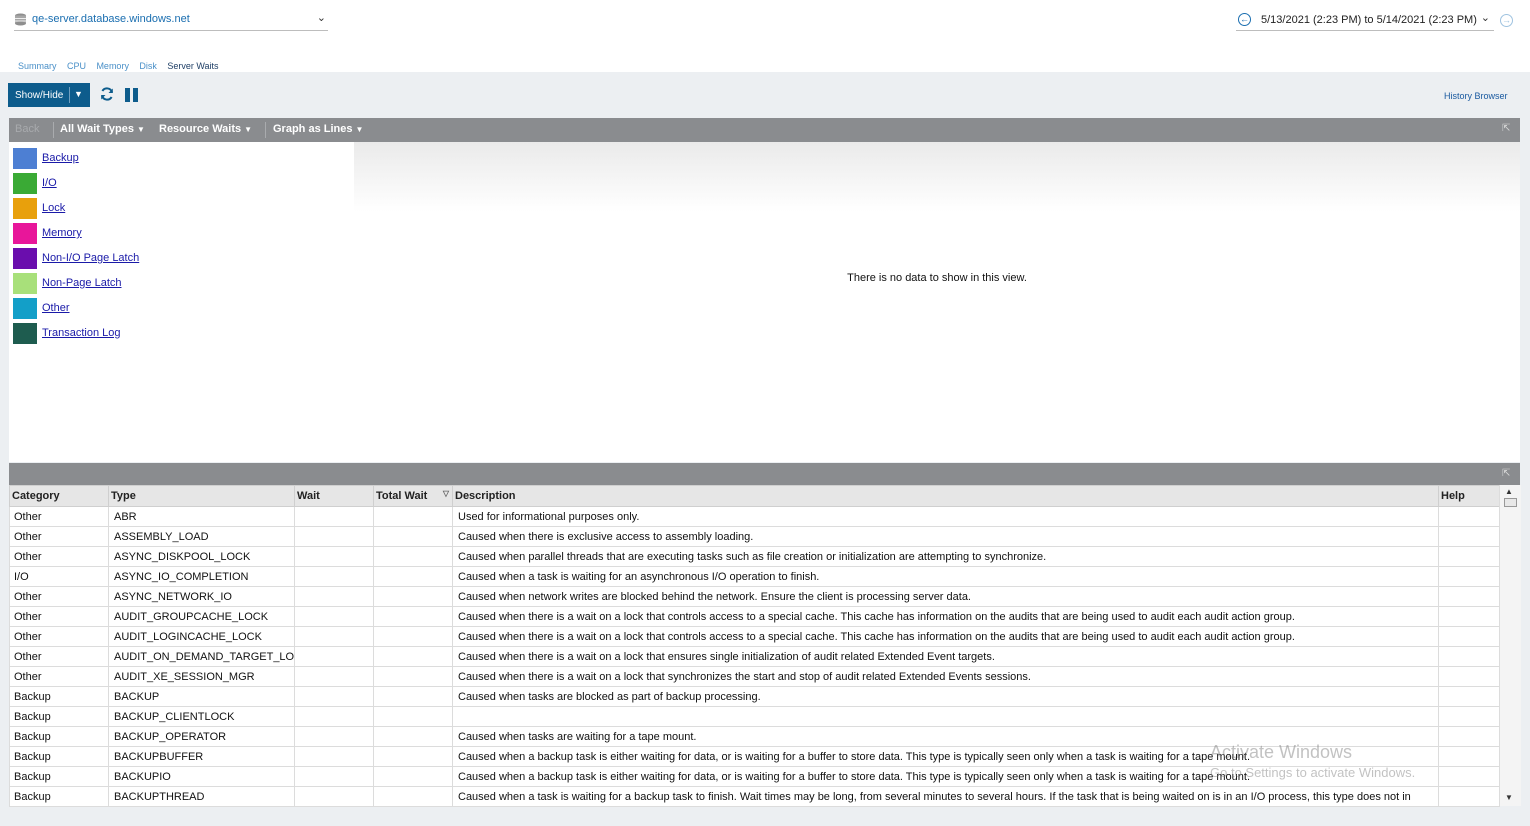 This screenshot has width=1530, height=826. Describe the element at coordinates (446, 493) in the screenshot. I see `sort-descending-icon: ▽` at that location.